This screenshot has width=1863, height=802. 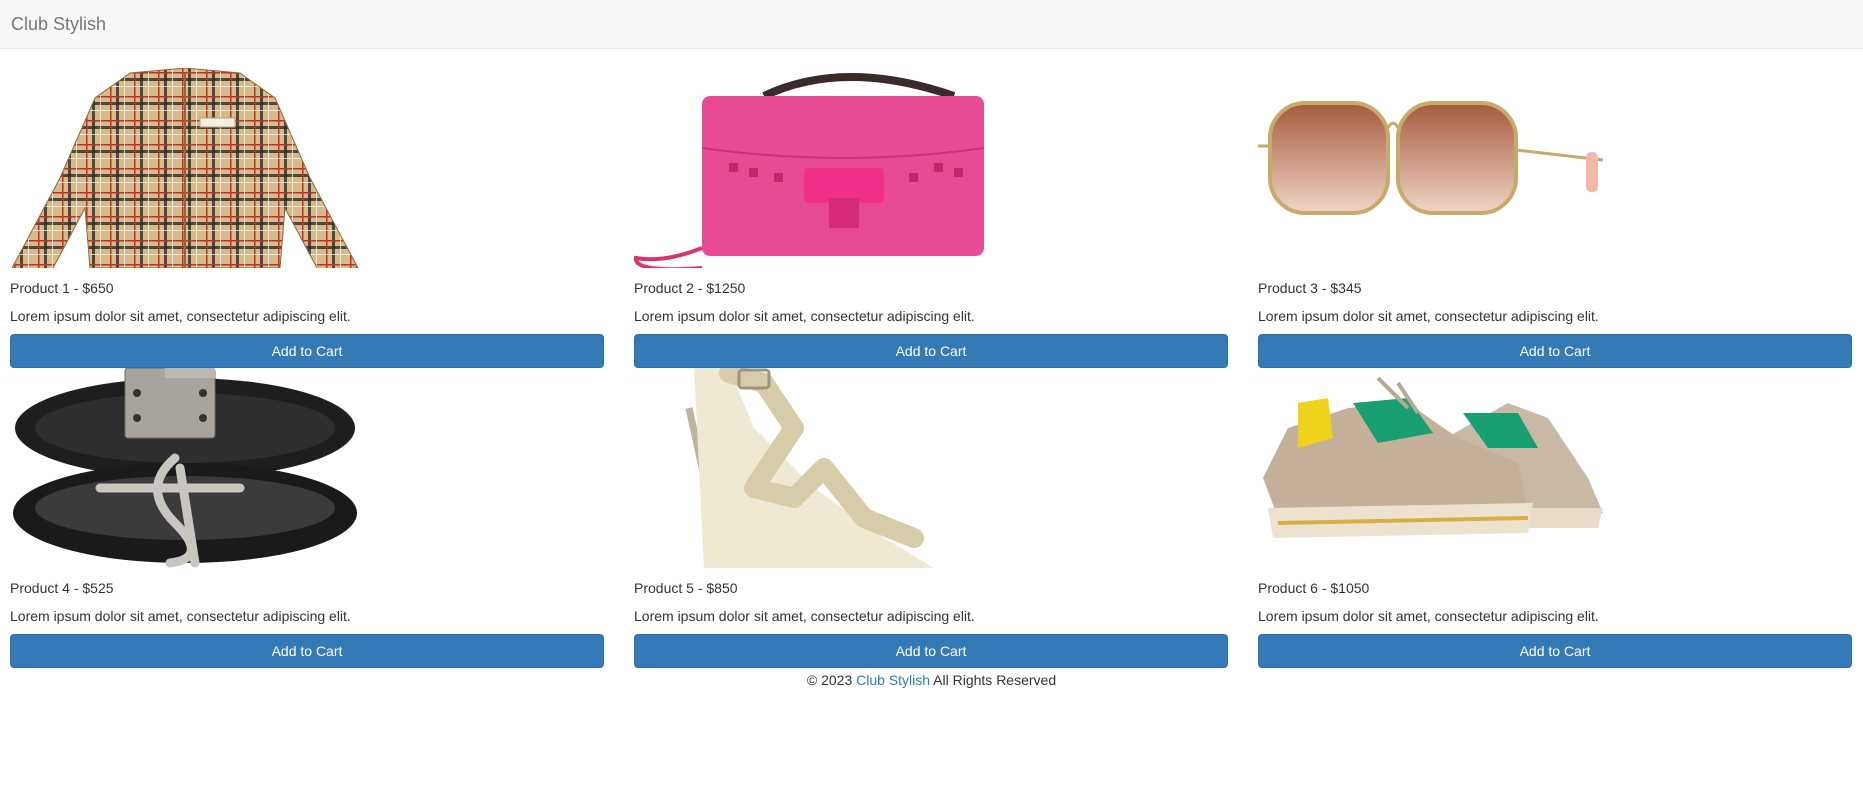 I want to click on product-title: Product 3 - $345, so click(x=1310, y=288).